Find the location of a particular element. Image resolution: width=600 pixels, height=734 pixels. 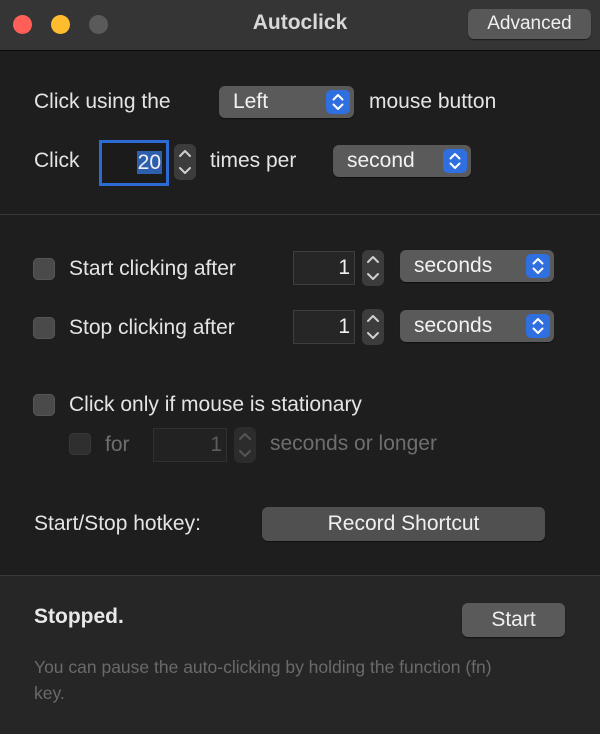

start-after-label: Start clicking after is located at coordinates (152, 268).